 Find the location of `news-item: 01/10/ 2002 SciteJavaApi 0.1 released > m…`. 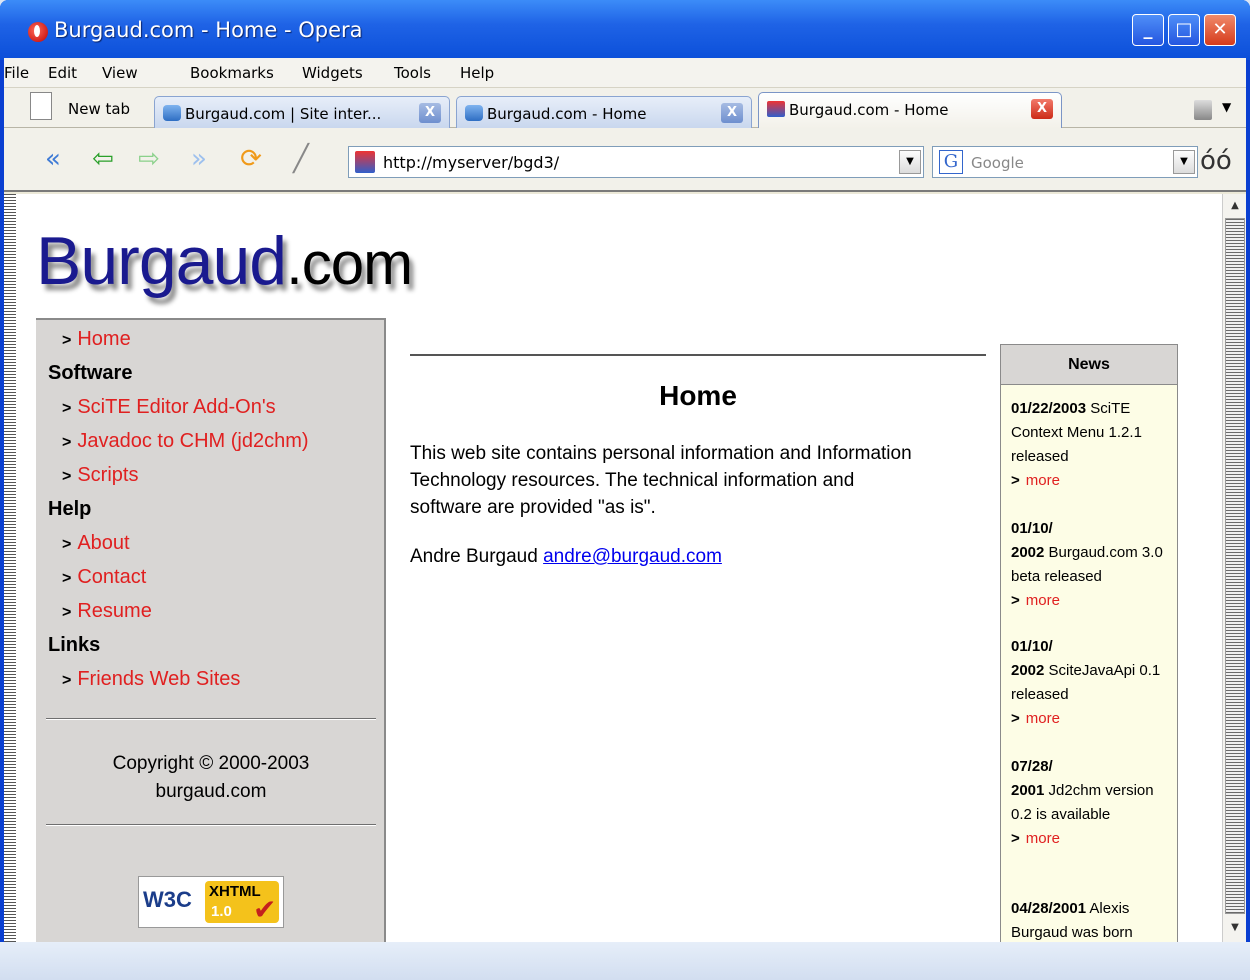

news-item: 01/10/ 2002 SciteJavaApi 0.1 released > m… is located at coordinates (1086, 682).